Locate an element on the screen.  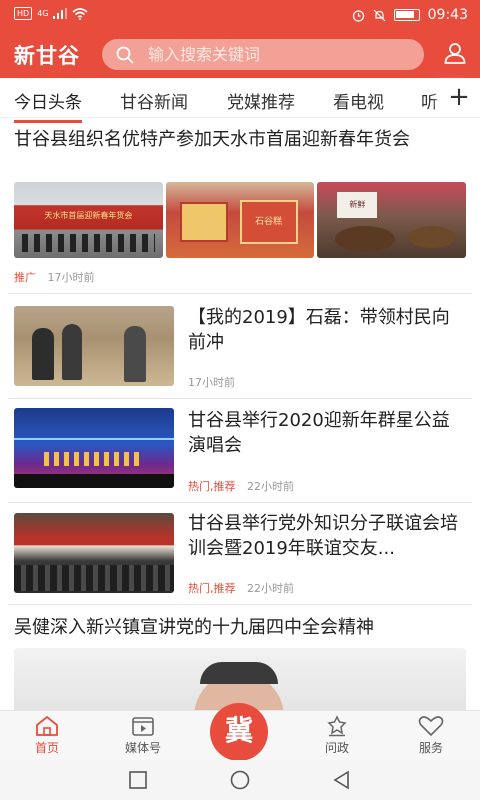
add-channel-icon: + is located at coordinates (459, 97).